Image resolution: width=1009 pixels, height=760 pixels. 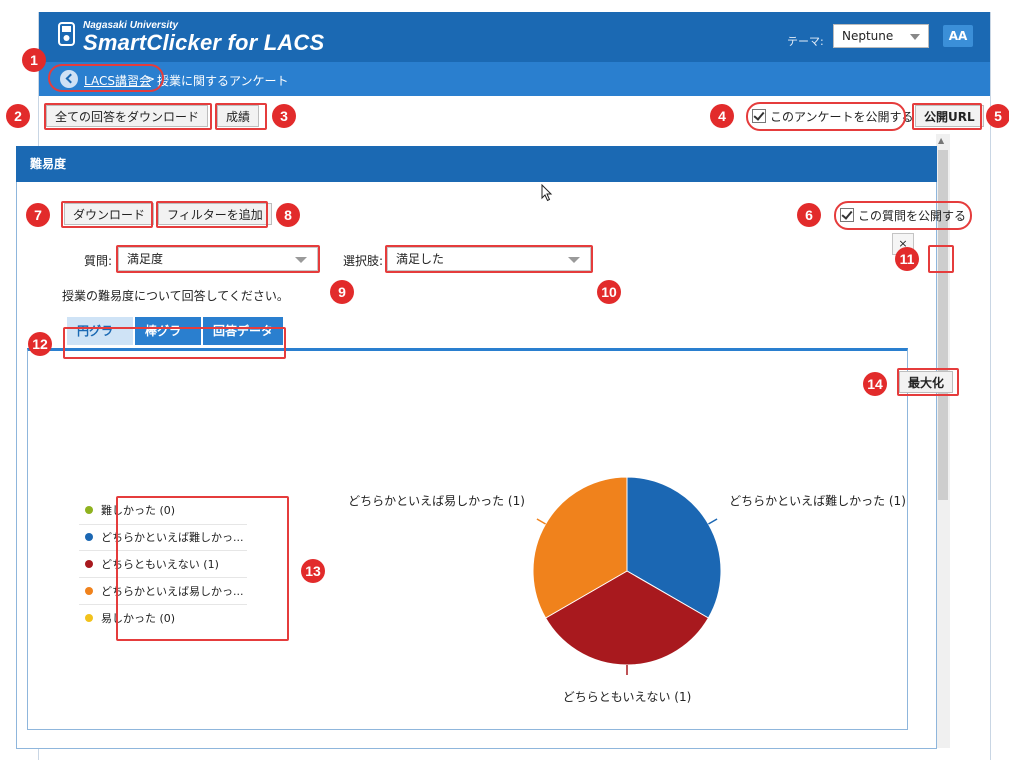 What do you see at coordinates (313, 571) in the screenshot?
I see `callout-number-13: 13` at bounding box center [313, 571].